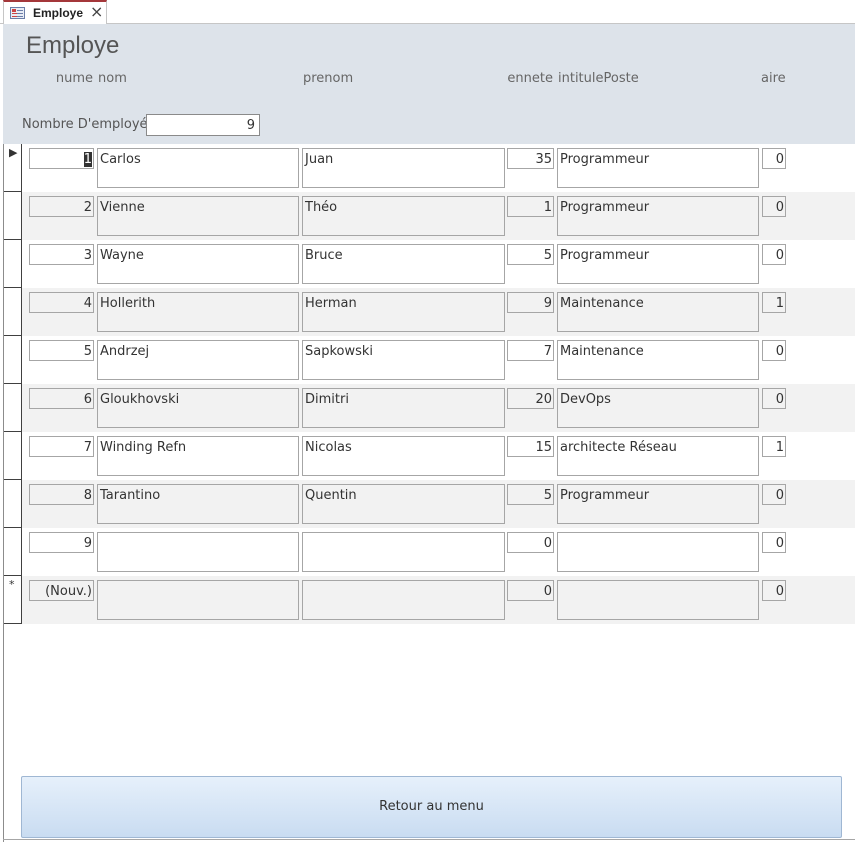  I want to click on form-bottom-border, so click(429, 839).